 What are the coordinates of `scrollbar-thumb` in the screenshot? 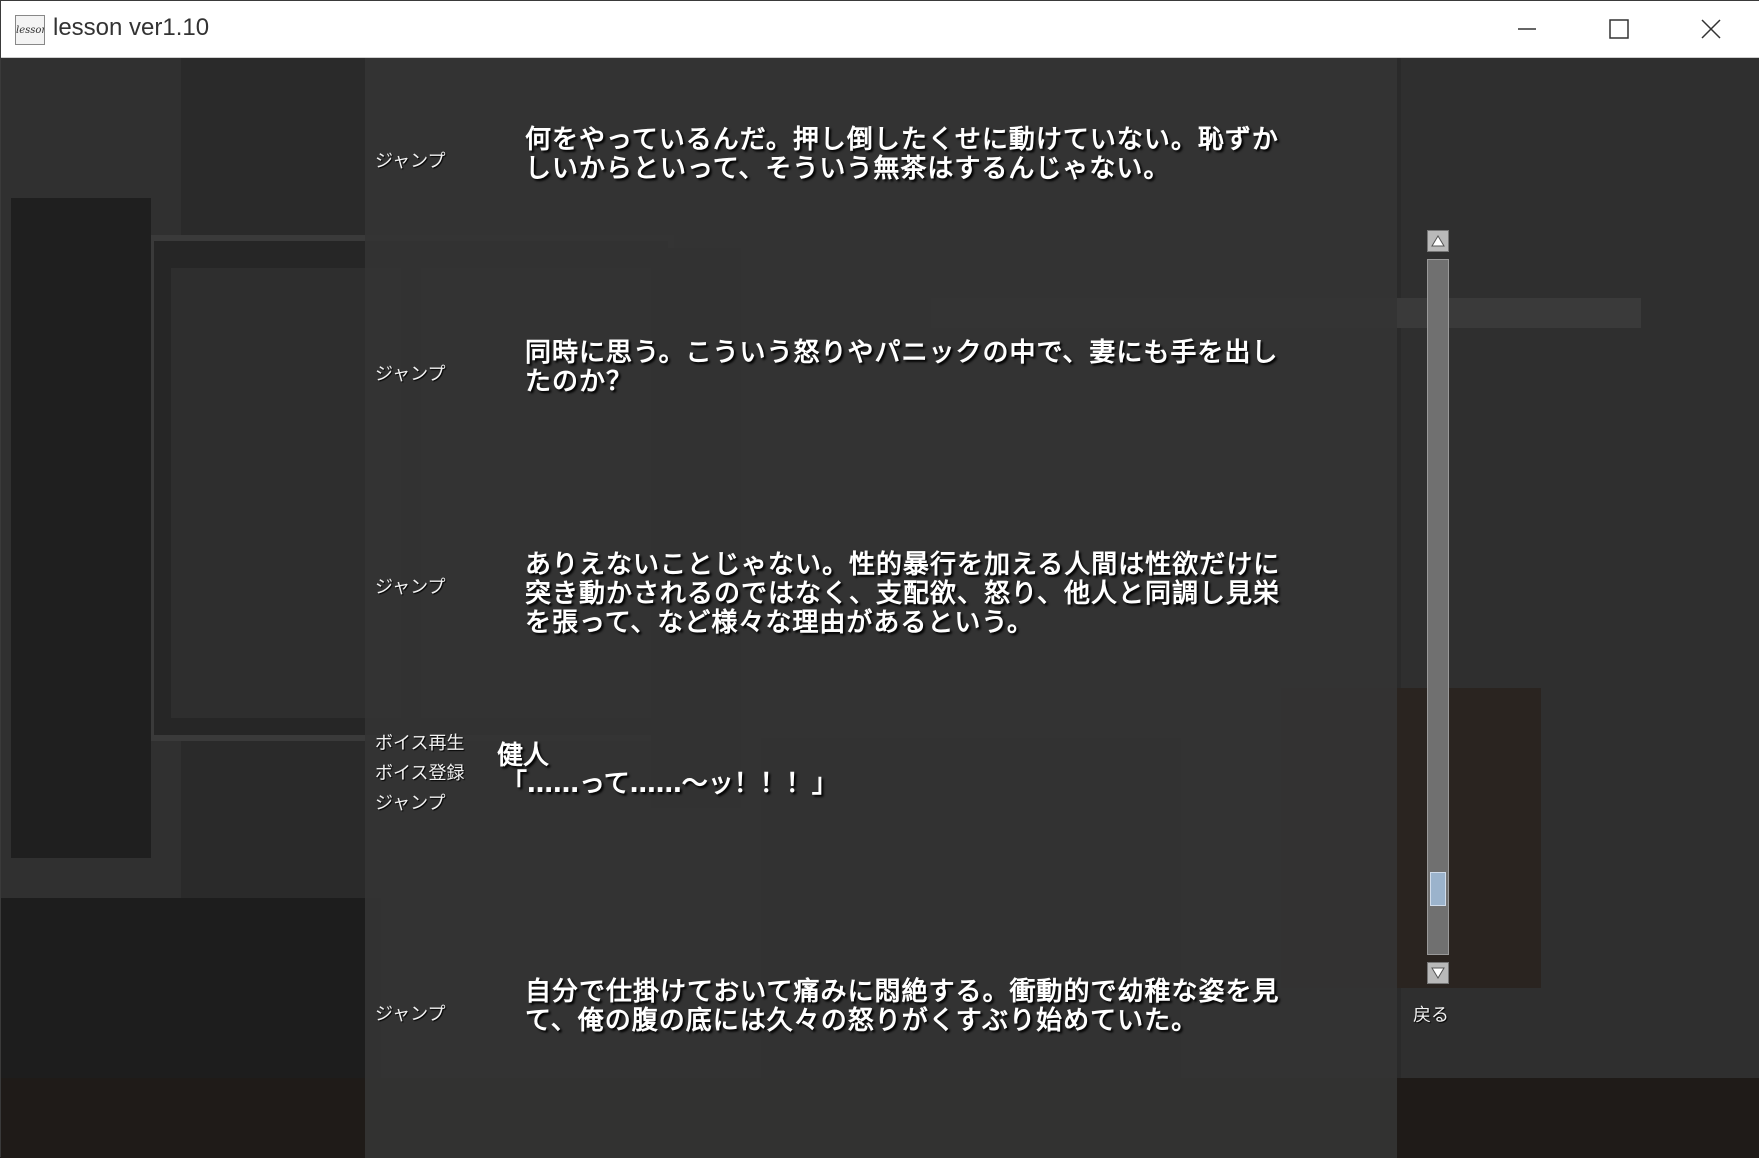 It's located at (1438, 889).